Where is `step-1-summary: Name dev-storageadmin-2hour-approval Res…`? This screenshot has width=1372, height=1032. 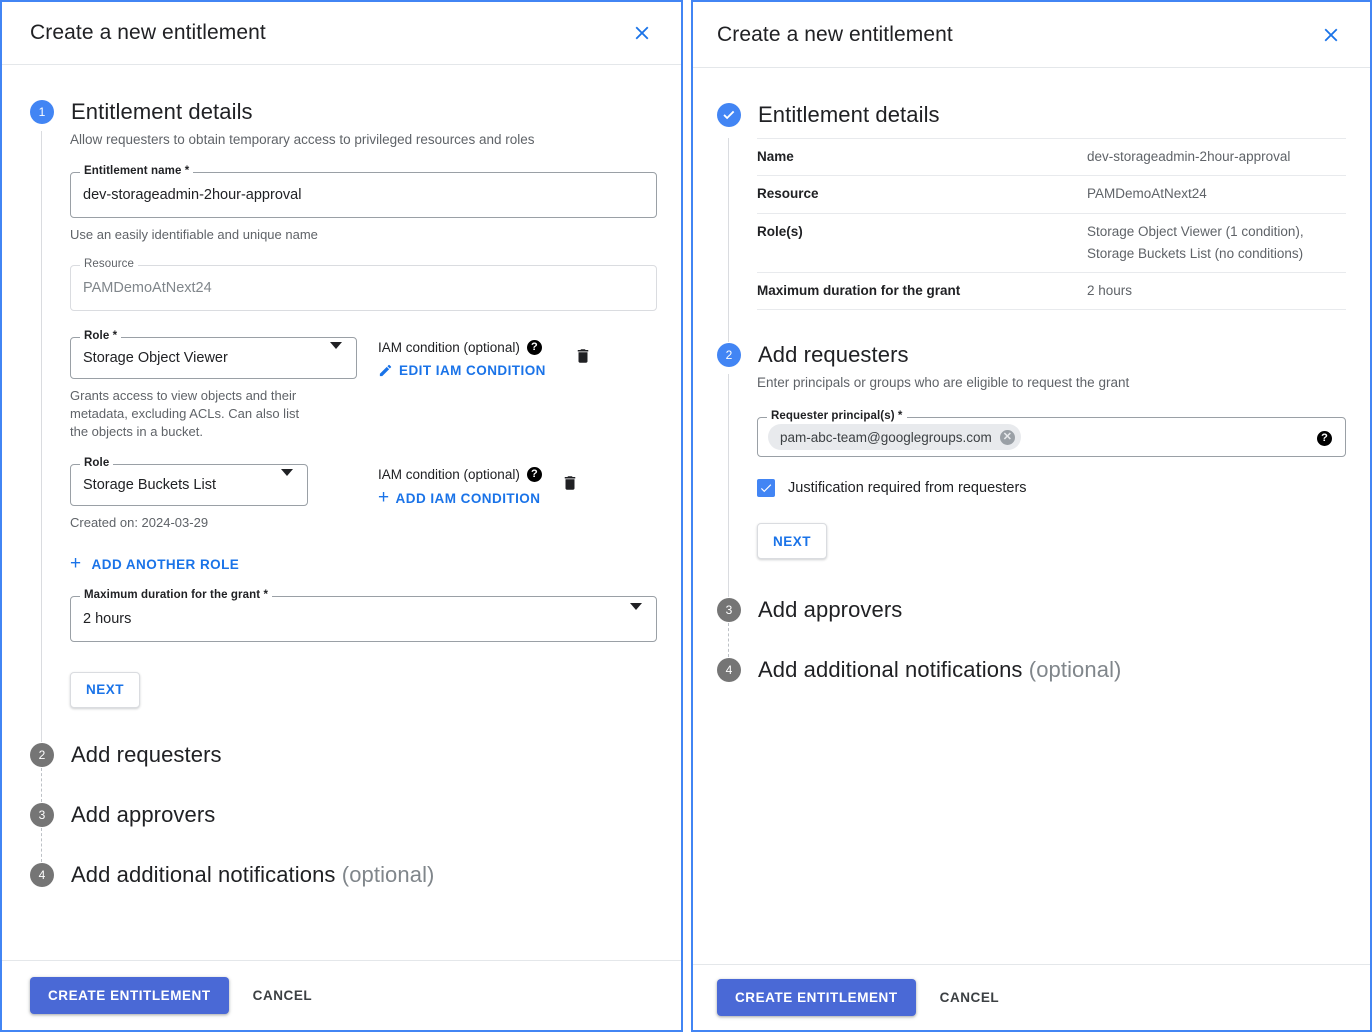 step-1-summary: Name dev-storageadmin-2hour-approval Res… is located at coordinates (1037, 224).